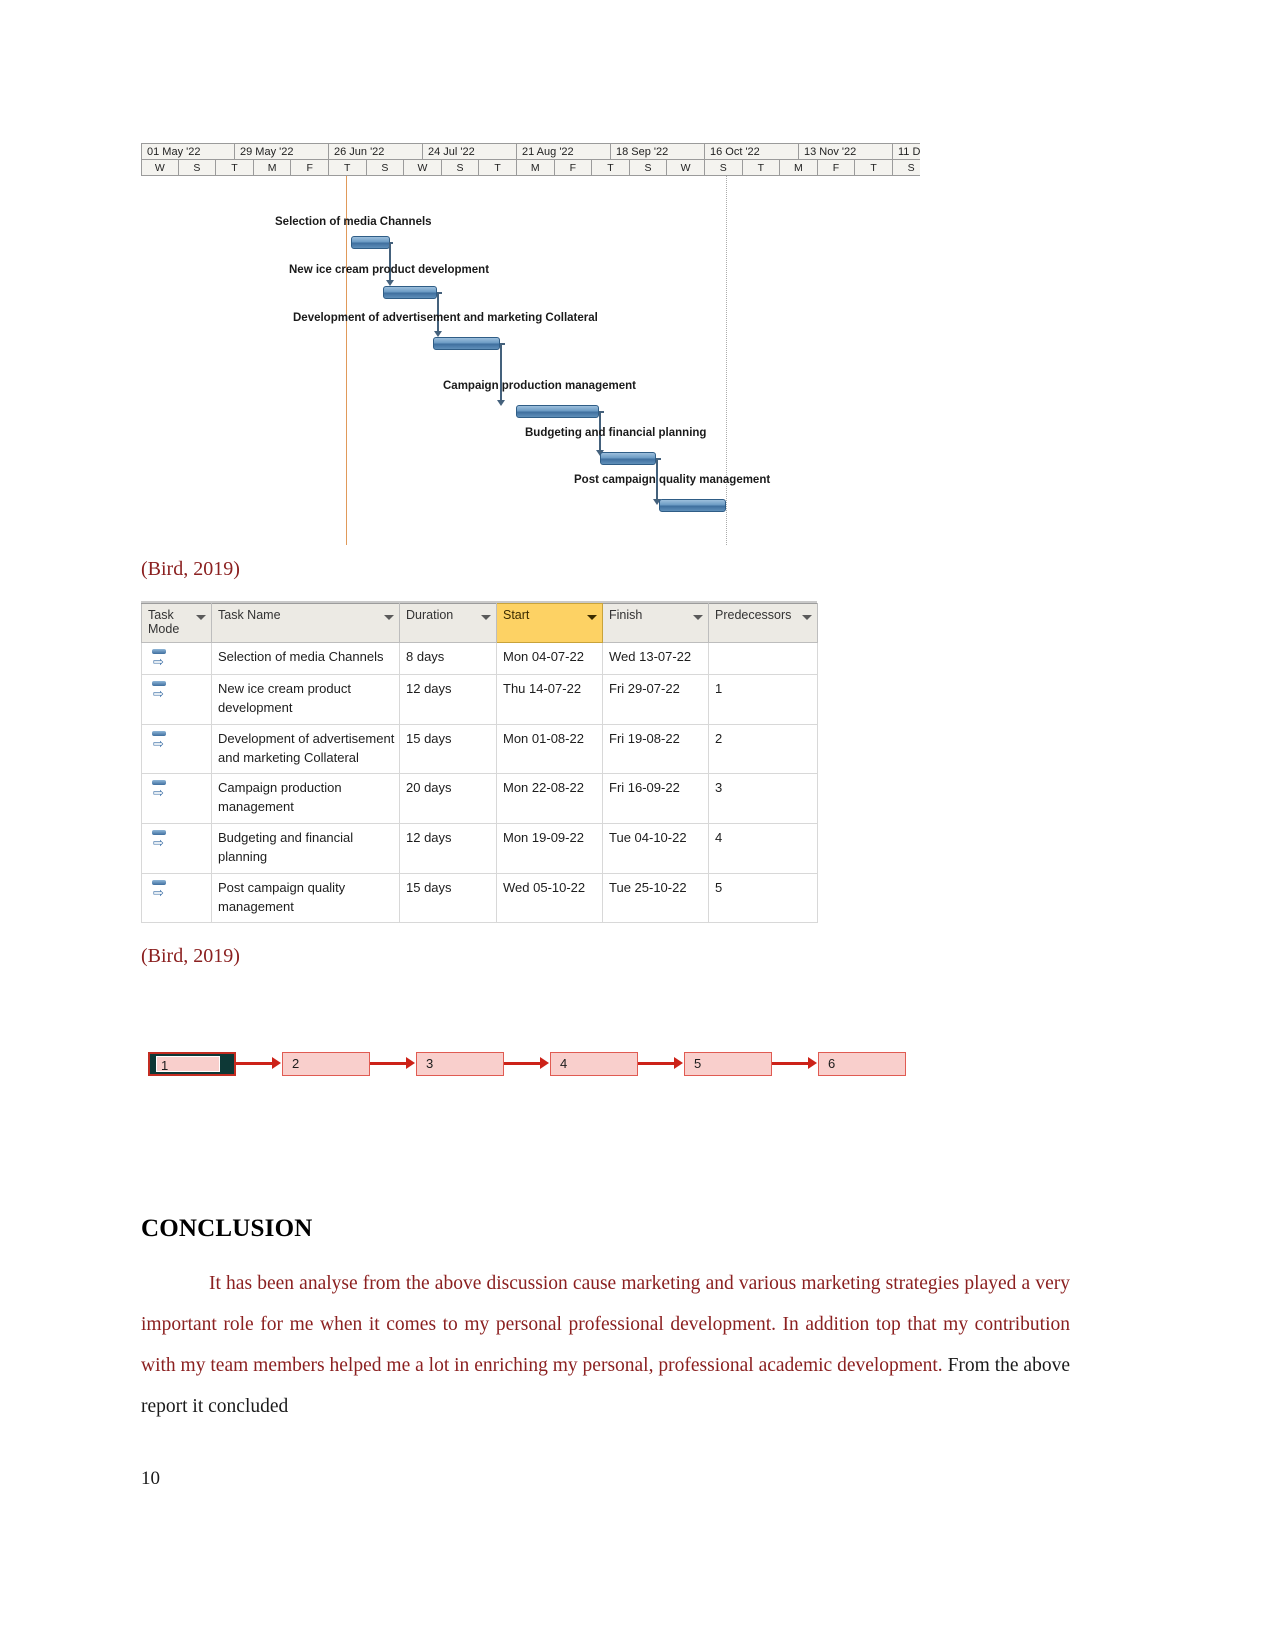 The height and width of the screenshot is (1650, 1275). Describe the element at coordinates (448, 658) in the screenshot. I see `duration-cell: 8 days` at that location.